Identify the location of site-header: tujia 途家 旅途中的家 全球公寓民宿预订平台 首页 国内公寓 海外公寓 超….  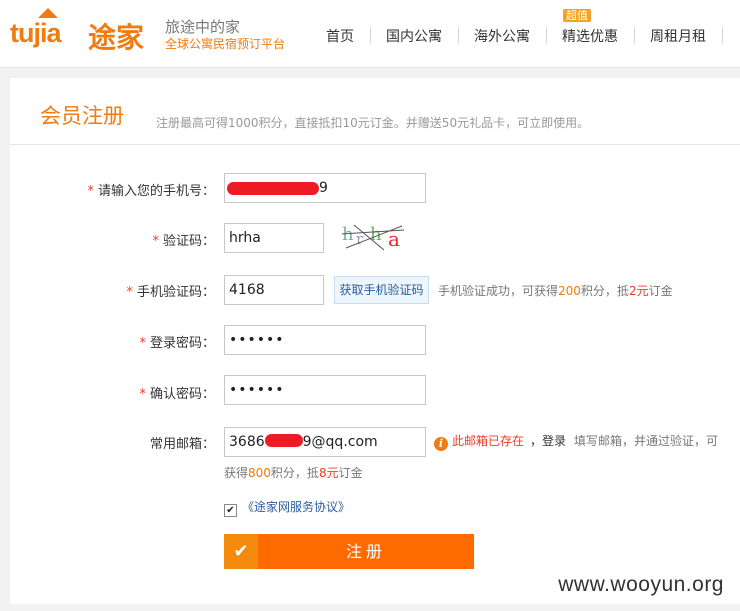
(370, 34).